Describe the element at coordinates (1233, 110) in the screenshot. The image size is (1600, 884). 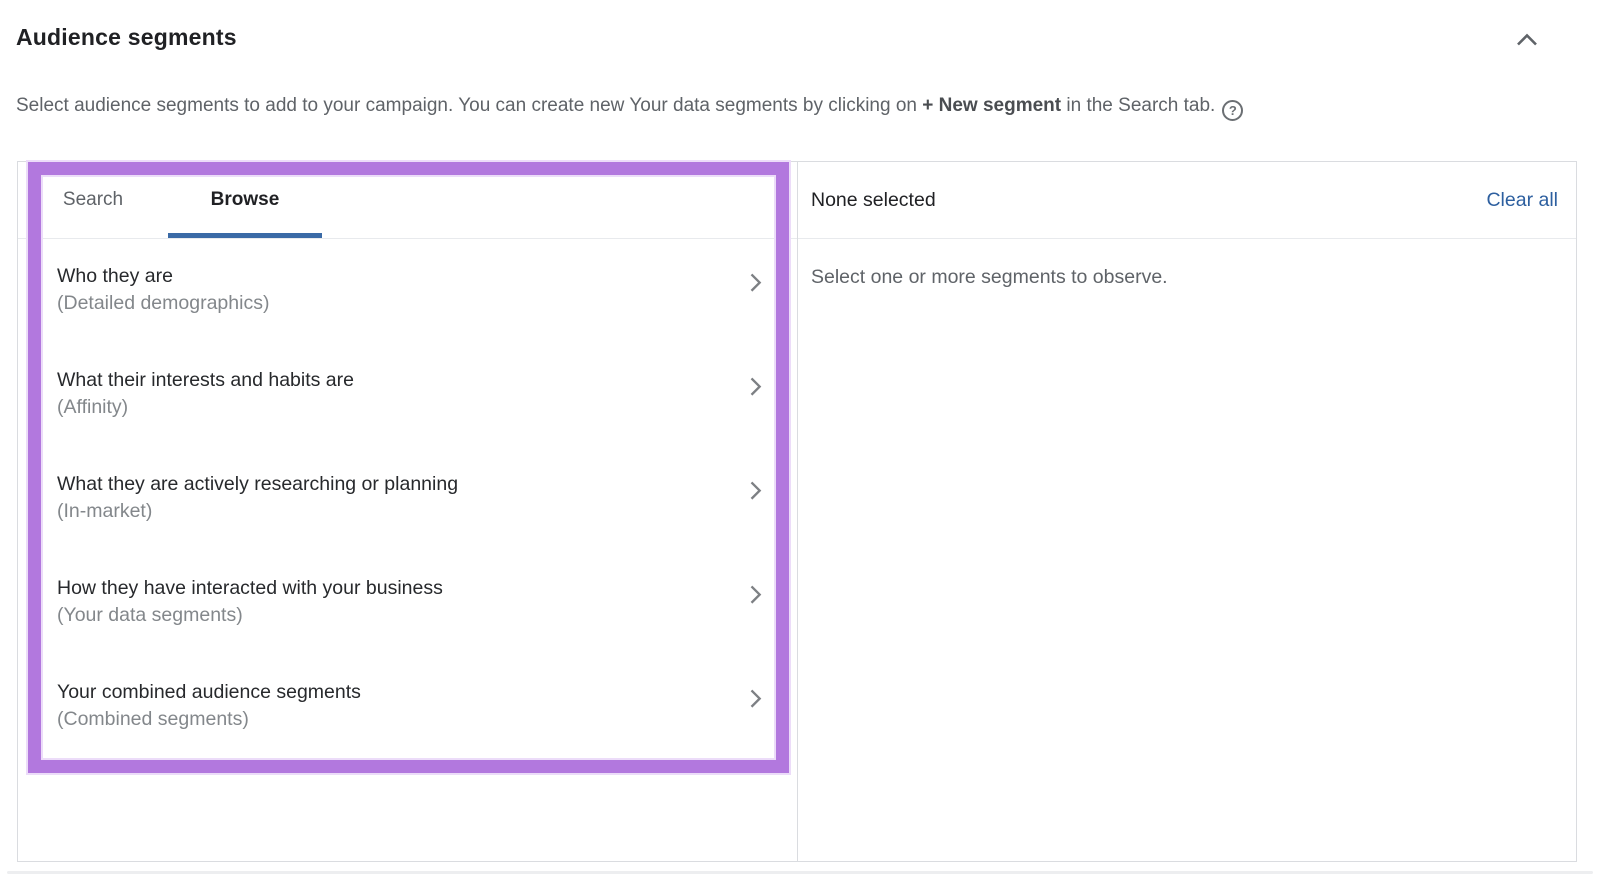
I see `help-icon: ?` at that location.